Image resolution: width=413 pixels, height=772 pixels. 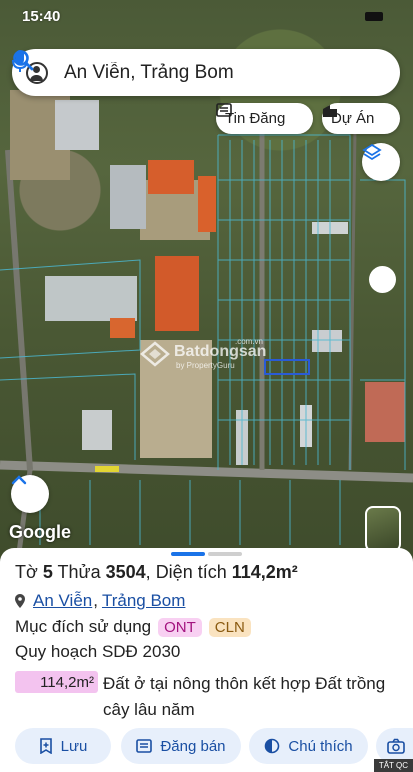 What do you see at coordinates (100, 601) in the screenshot?
I see `parcel-location: An Viễn, Trảng Bom` at bounding box center [100, 601].